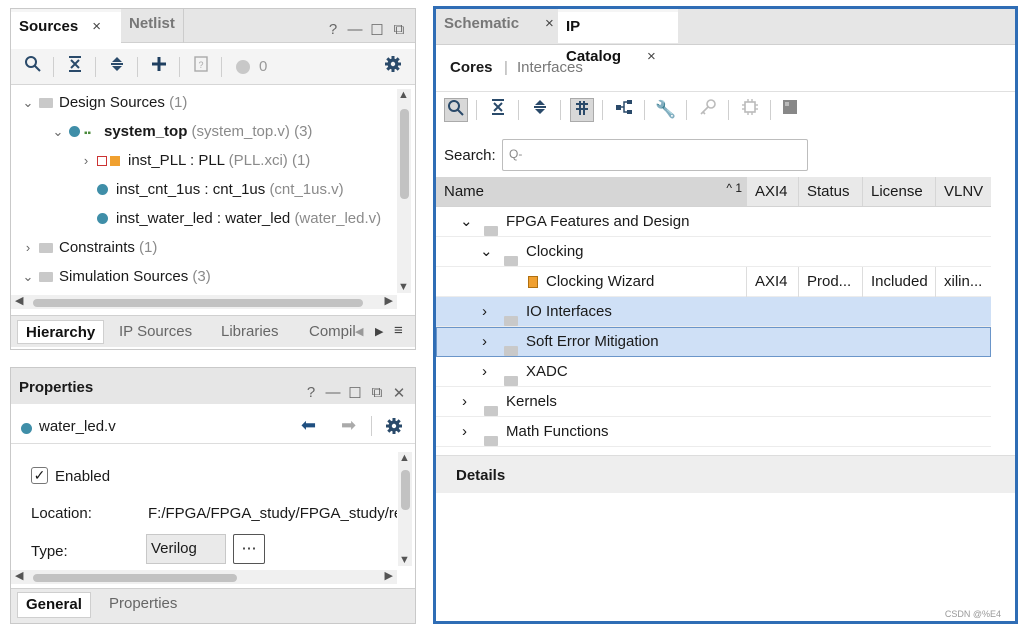  Describe the element at coordinates (54, 605) in the screenshot. I see `tab-general: General` at that location.